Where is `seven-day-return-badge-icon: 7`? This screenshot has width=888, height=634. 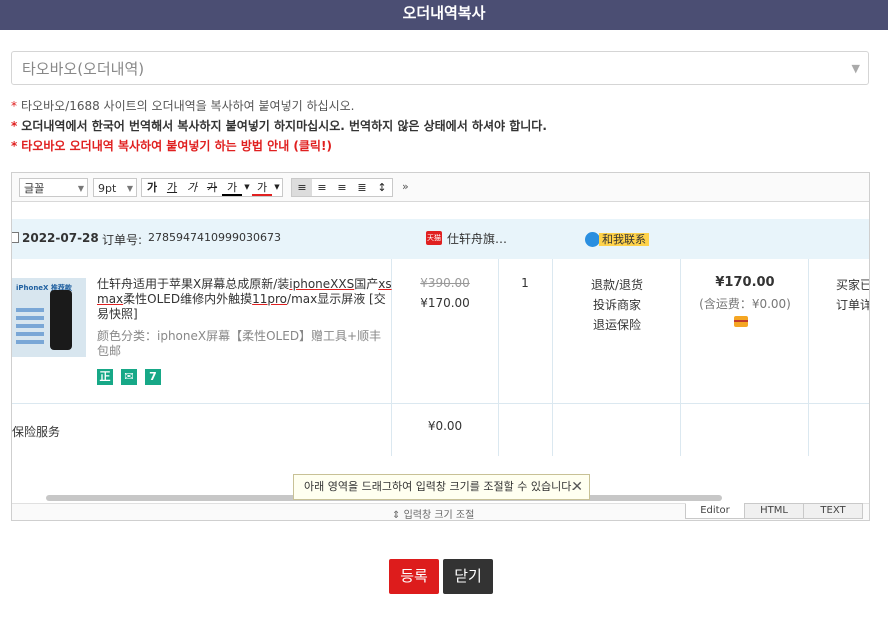 seven-day-return-badge-icon: 7 is located at coordinates (153, 377).